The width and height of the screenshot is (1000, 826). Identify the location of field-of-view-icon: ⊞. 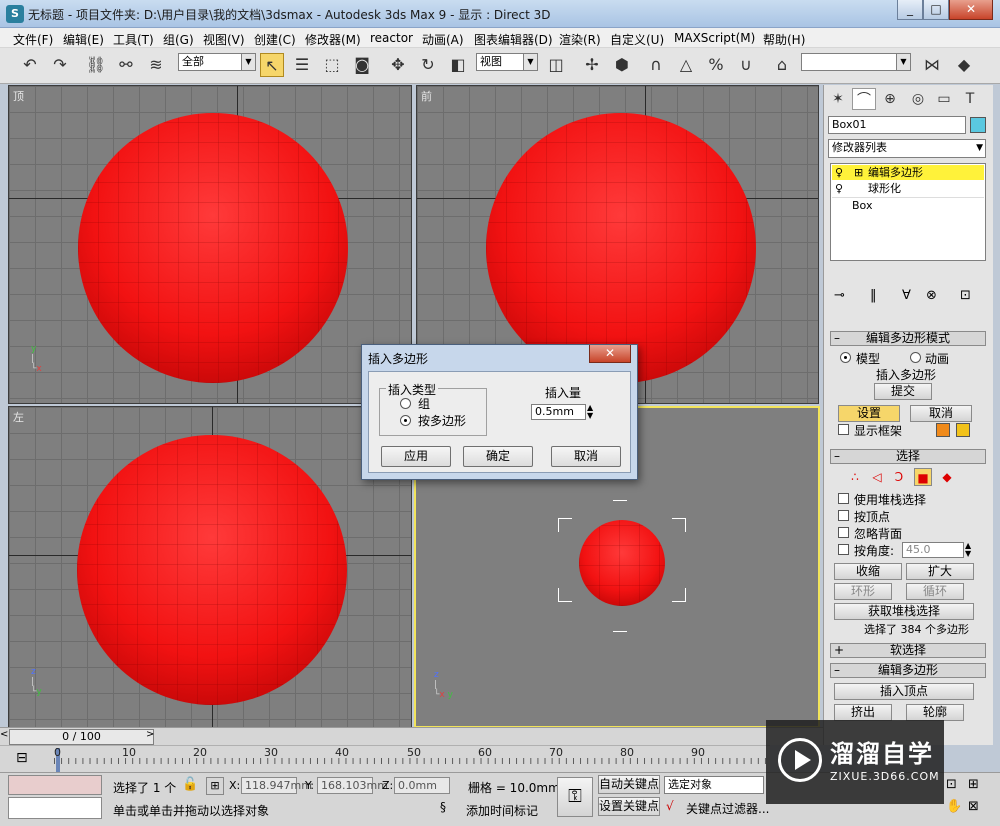
(973, 784).